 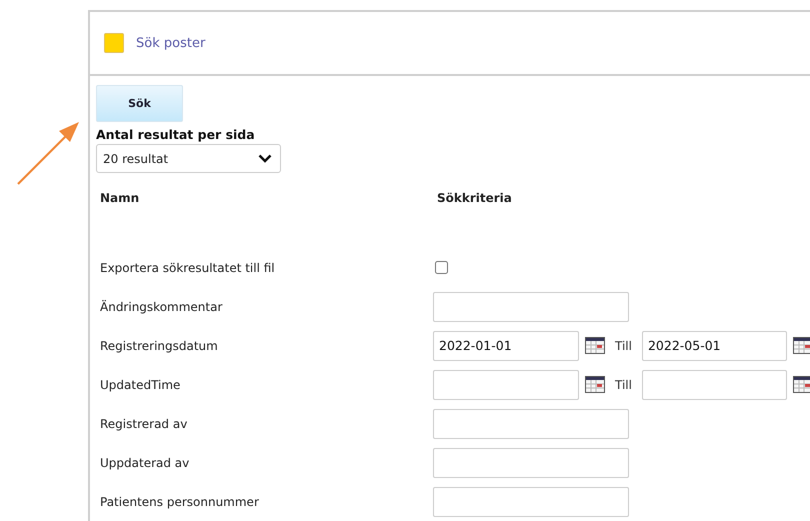 I want to click on column-header: Sökkriteria, so click(x=474, y=198).